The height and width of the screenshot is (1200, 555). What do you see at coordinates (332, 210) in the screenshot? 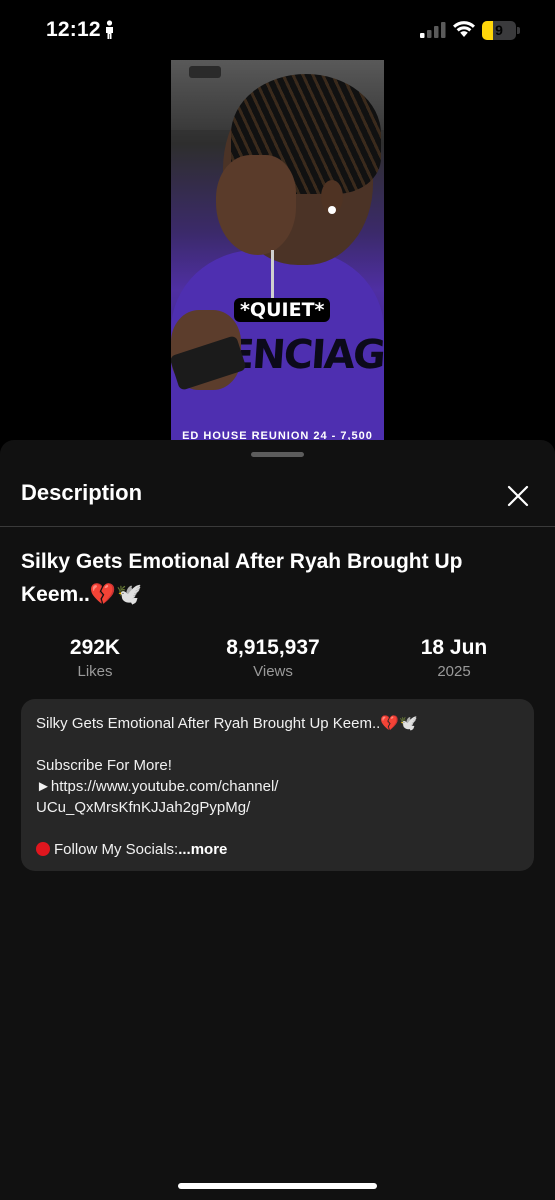
I see `video-frame-earring` at bounding box center [332, 210].